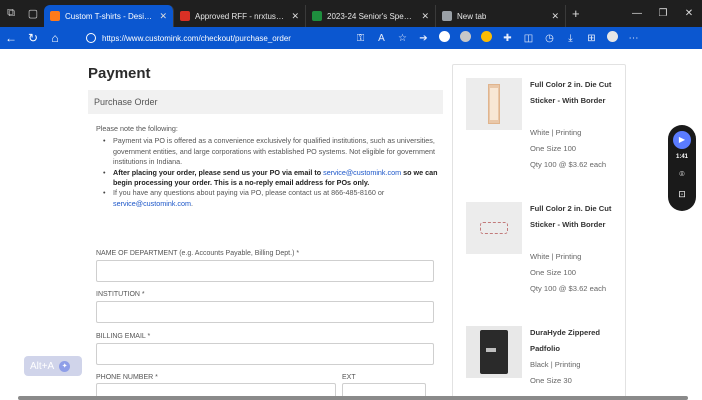 This screenshot has height=400, width=702. Describe the element at coordinates (507, 38) in the screenshot. I see `extensions-puzzle-icon: ✚` at that location.